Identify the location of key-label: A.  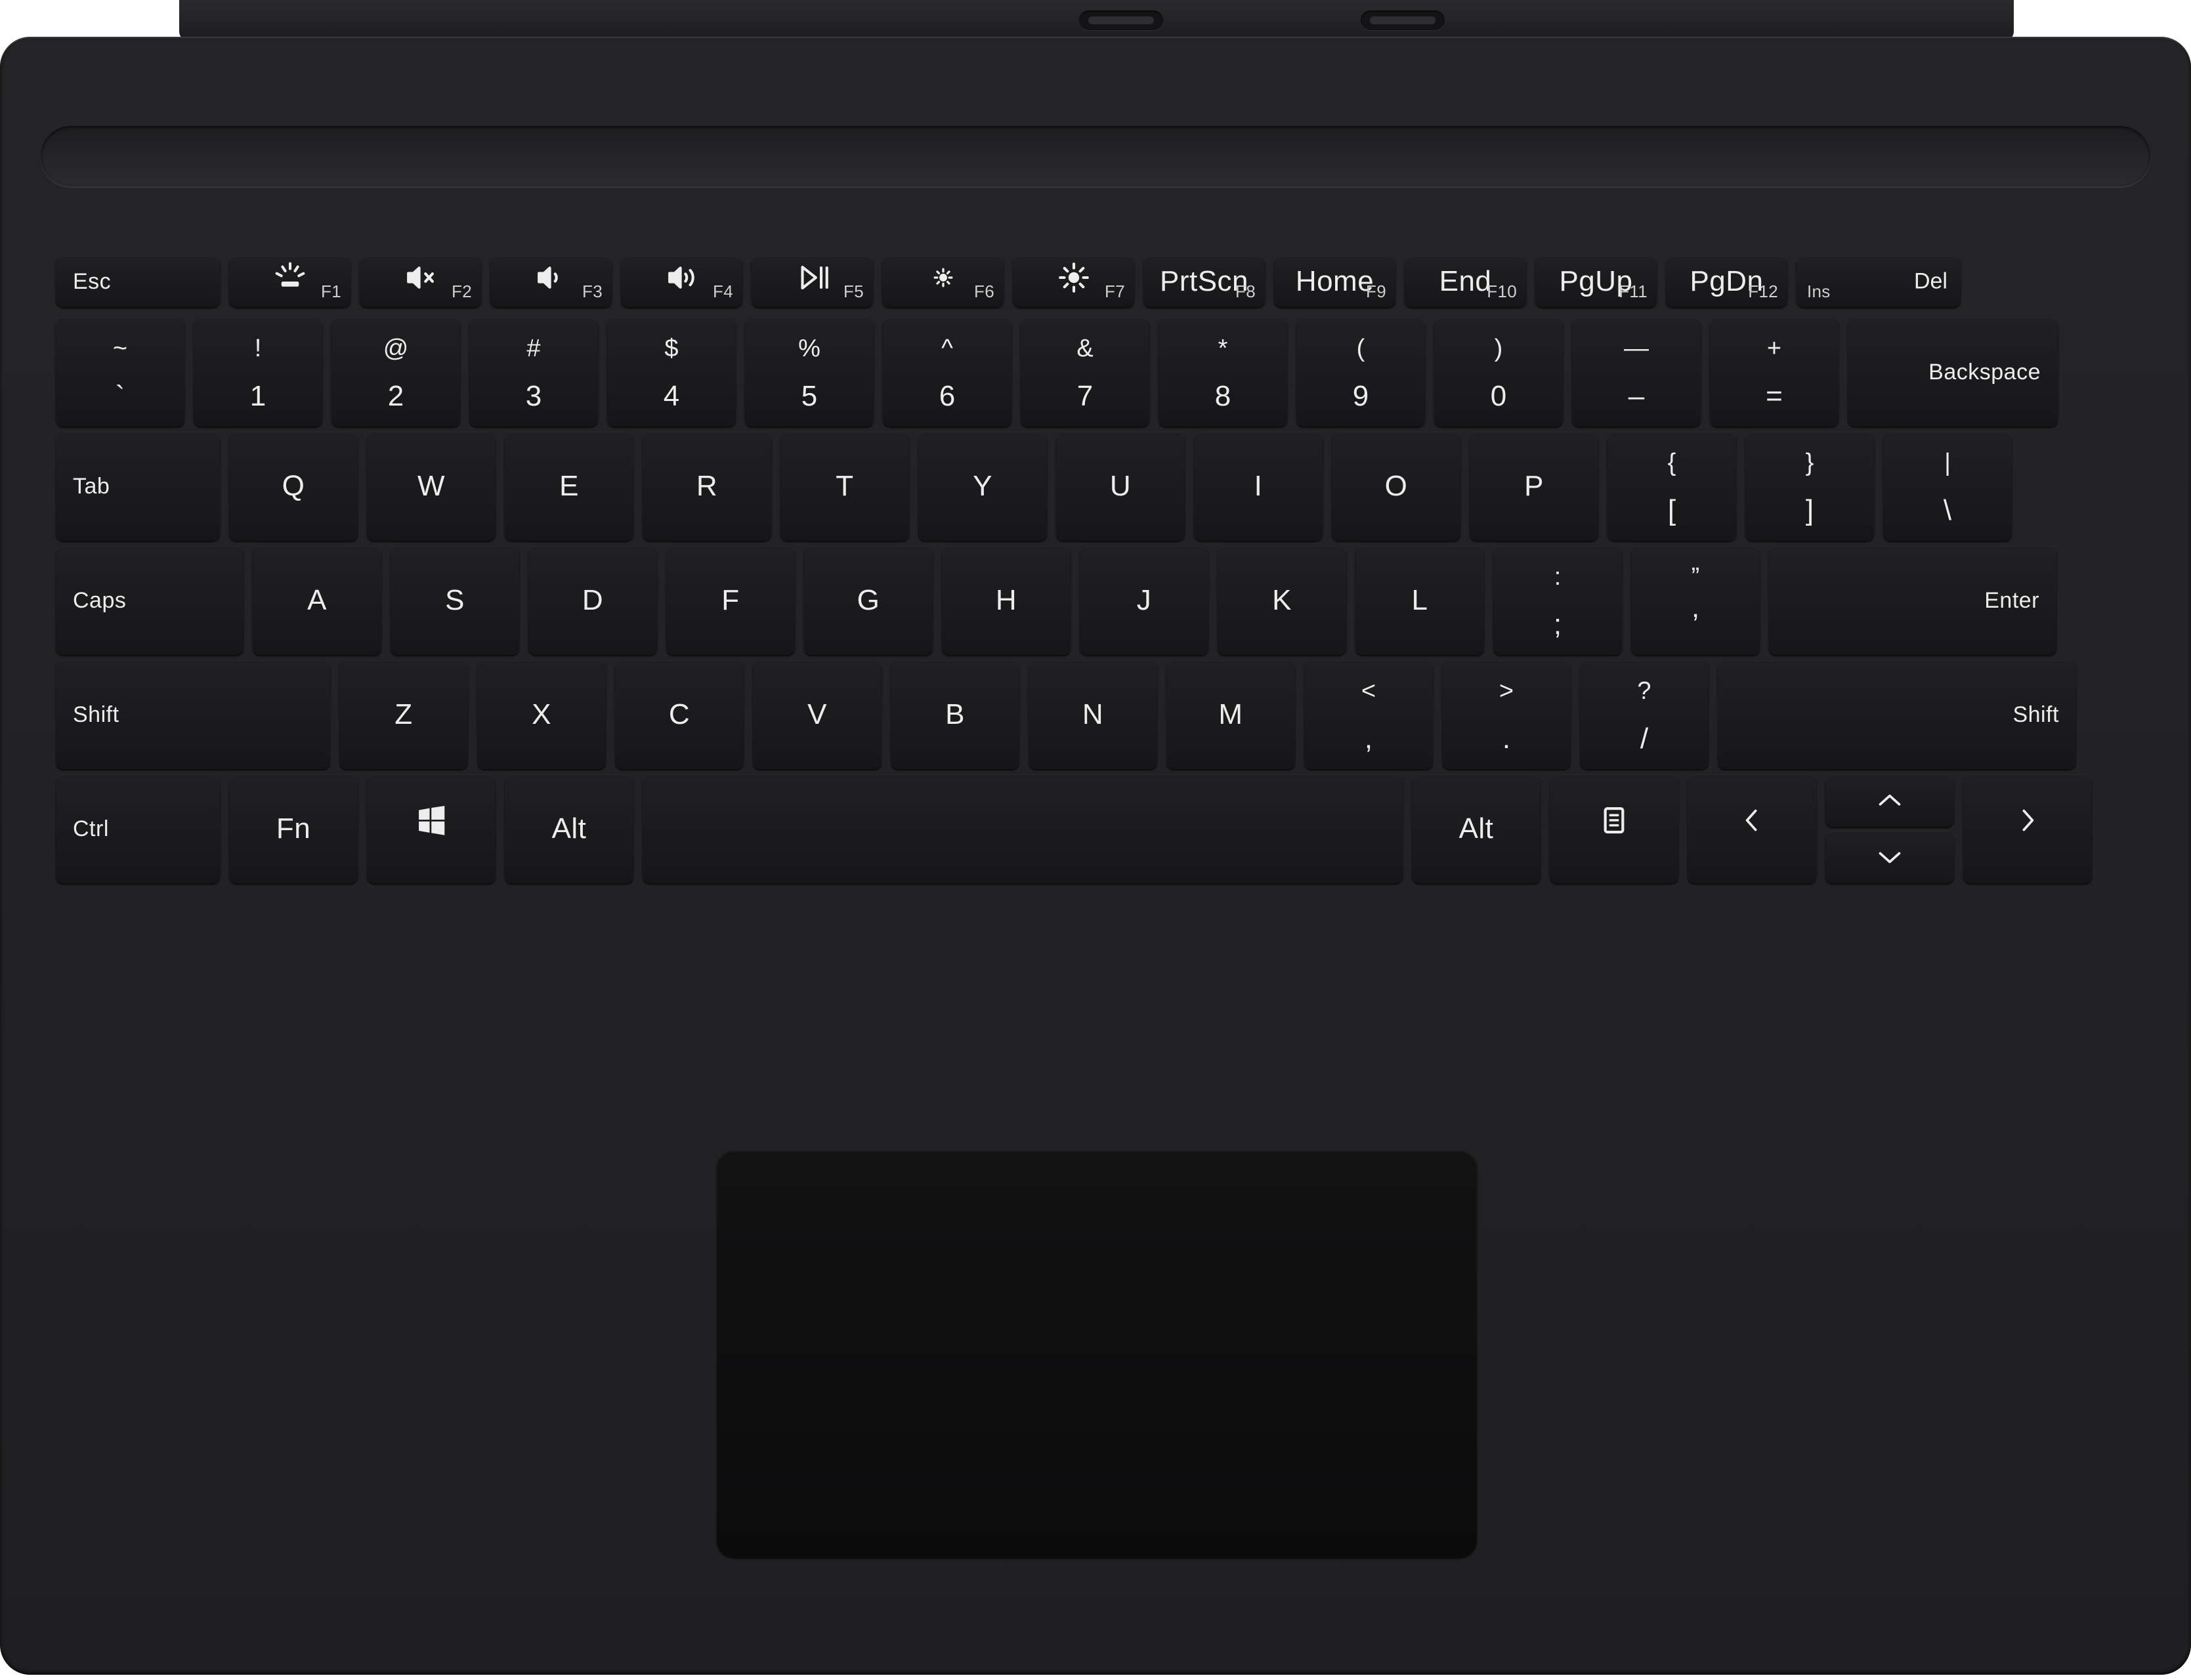
(317, 600).